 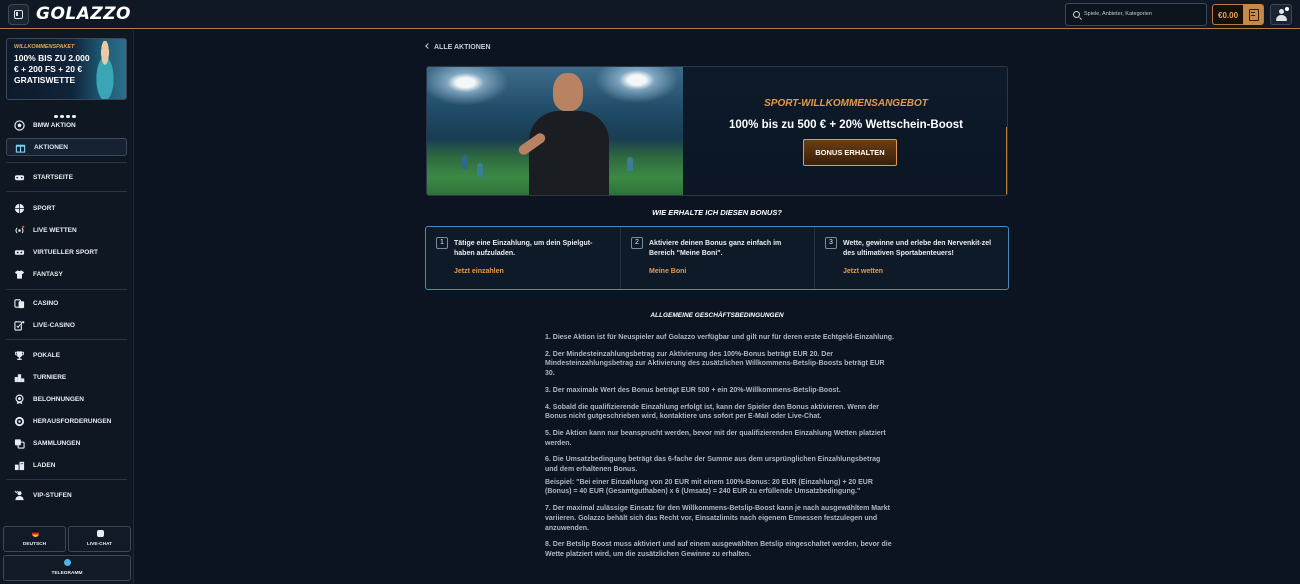 I want to click on sidebar-item-laden: LADEN, so click(x=66, y=466).